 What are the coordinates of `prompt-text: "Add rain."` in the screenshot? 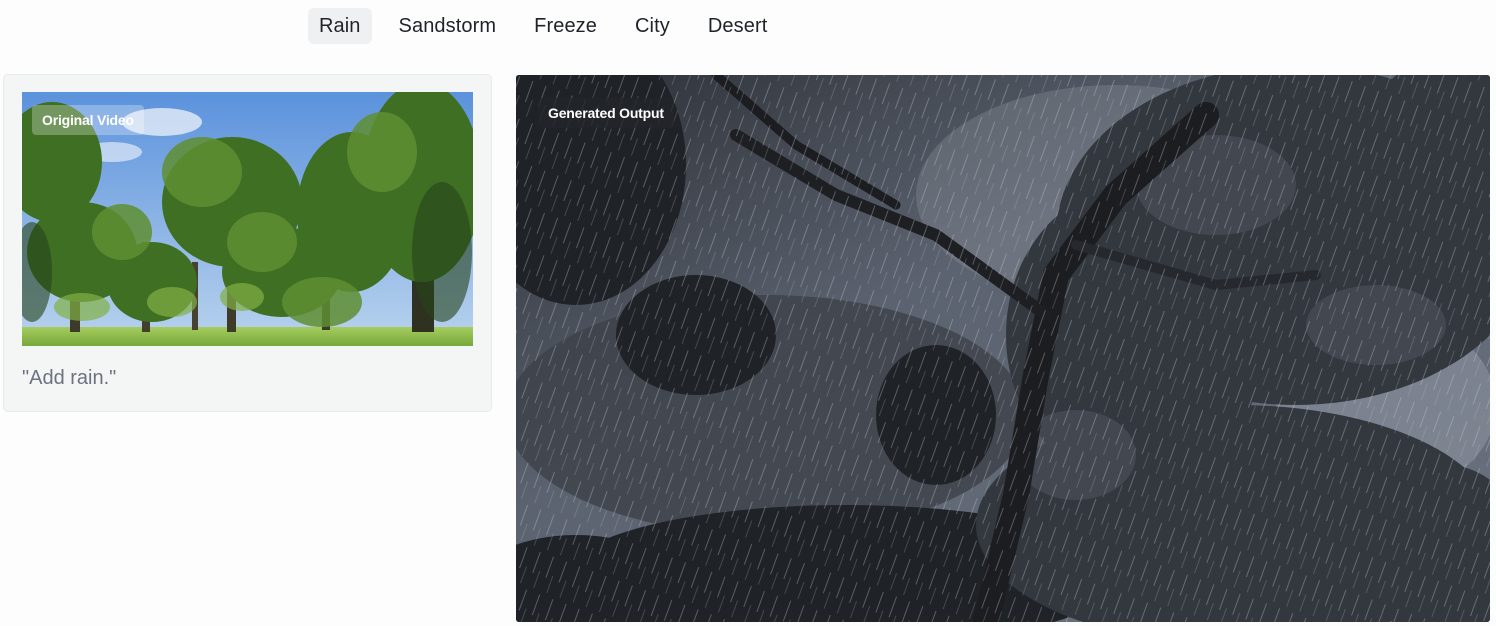 It's located at (69, 378).